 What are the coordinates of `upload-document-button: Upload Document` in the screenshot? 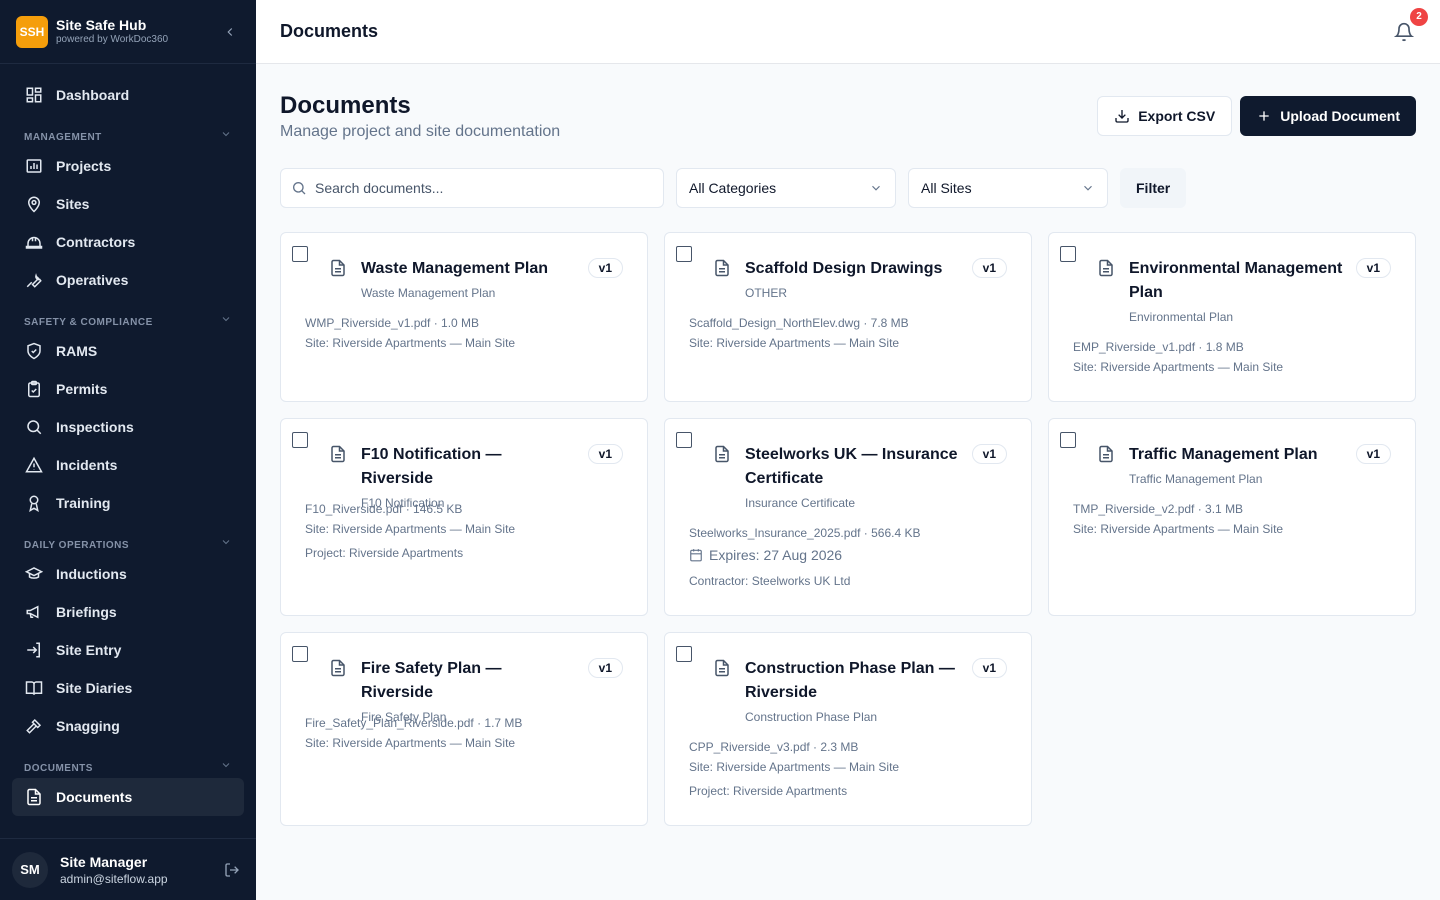 It's located at (1328, 116).